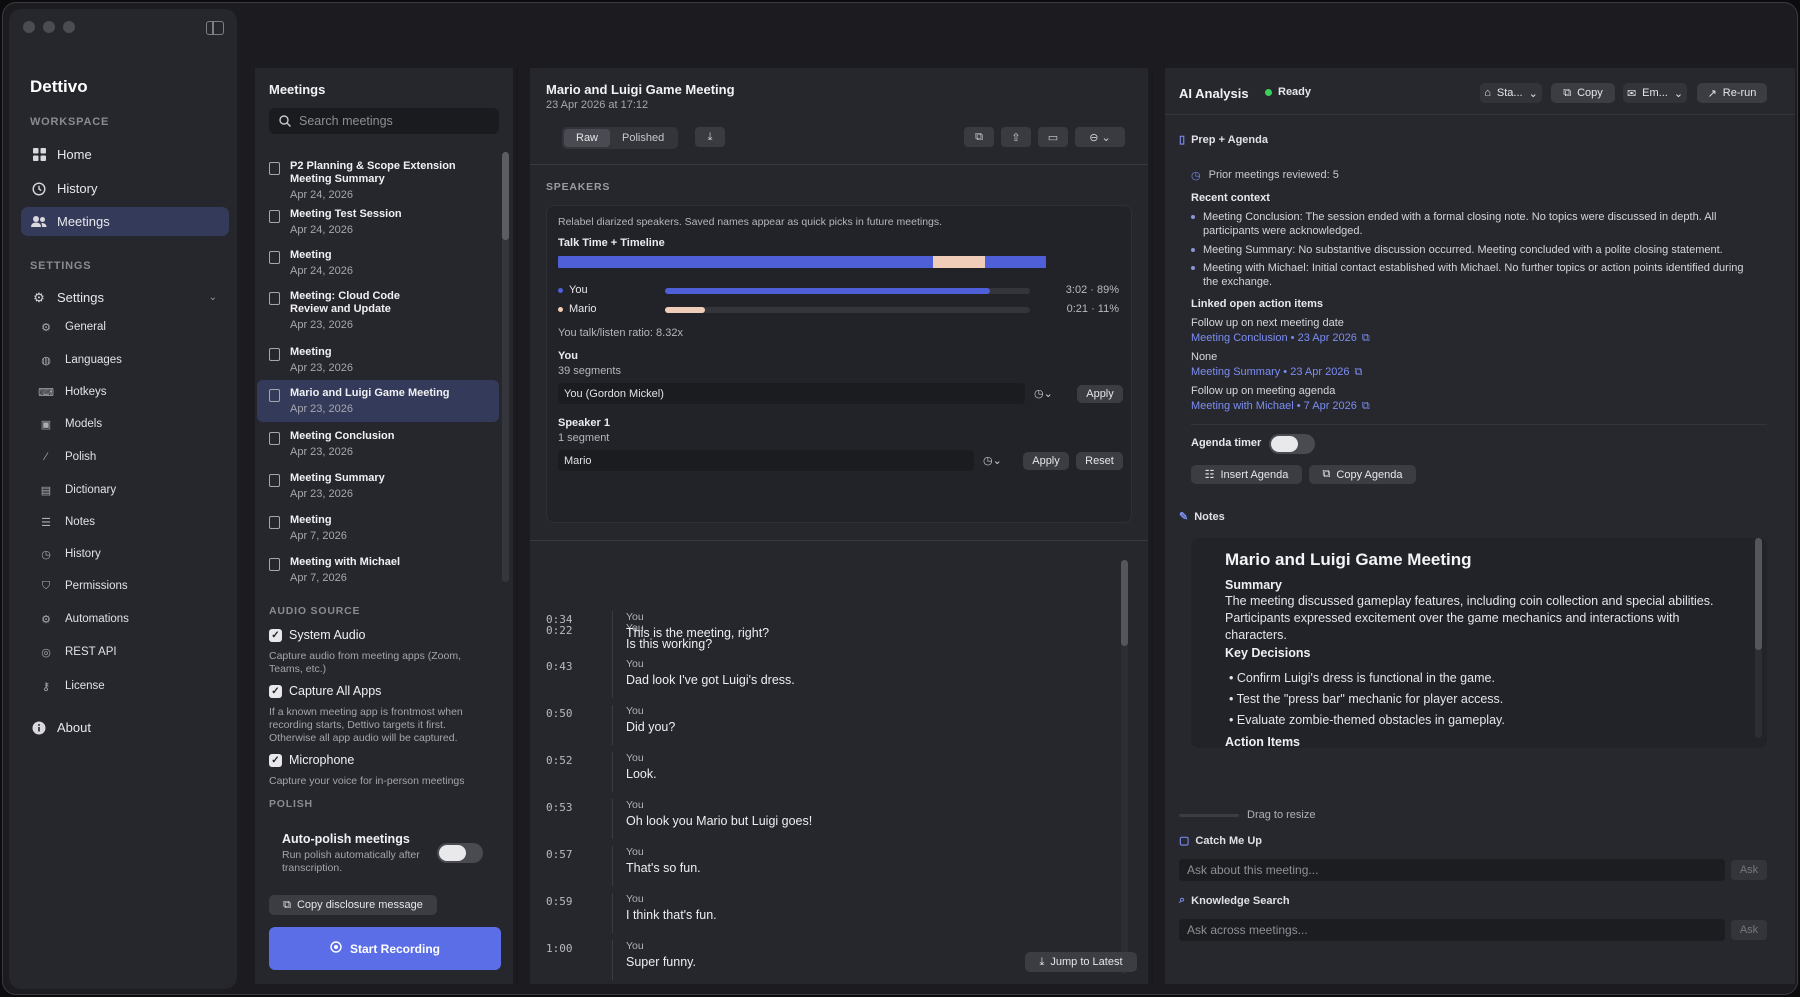 The width and height of the screenshot is (1800, 997). I want to click on action-item-link: Meeting with Michael • 7 Apr 2026 ⧉, so click(1280, 406).